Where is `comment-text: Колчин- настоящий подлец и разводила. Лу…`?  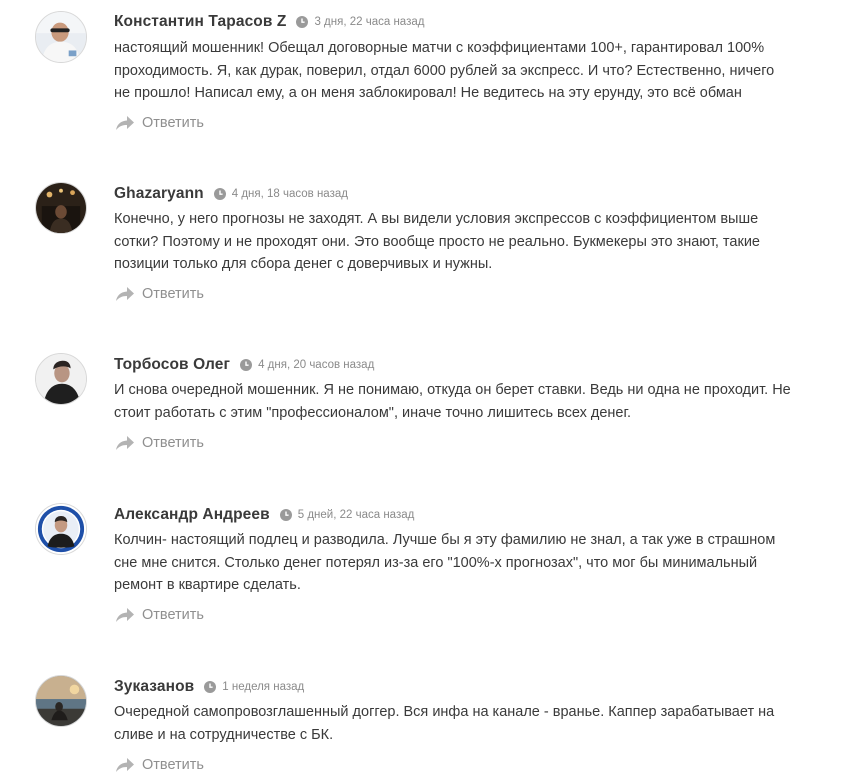
comment-text: Колчин- настоящий подлец и разводила. Лу… is located at coordinates (445, 562).